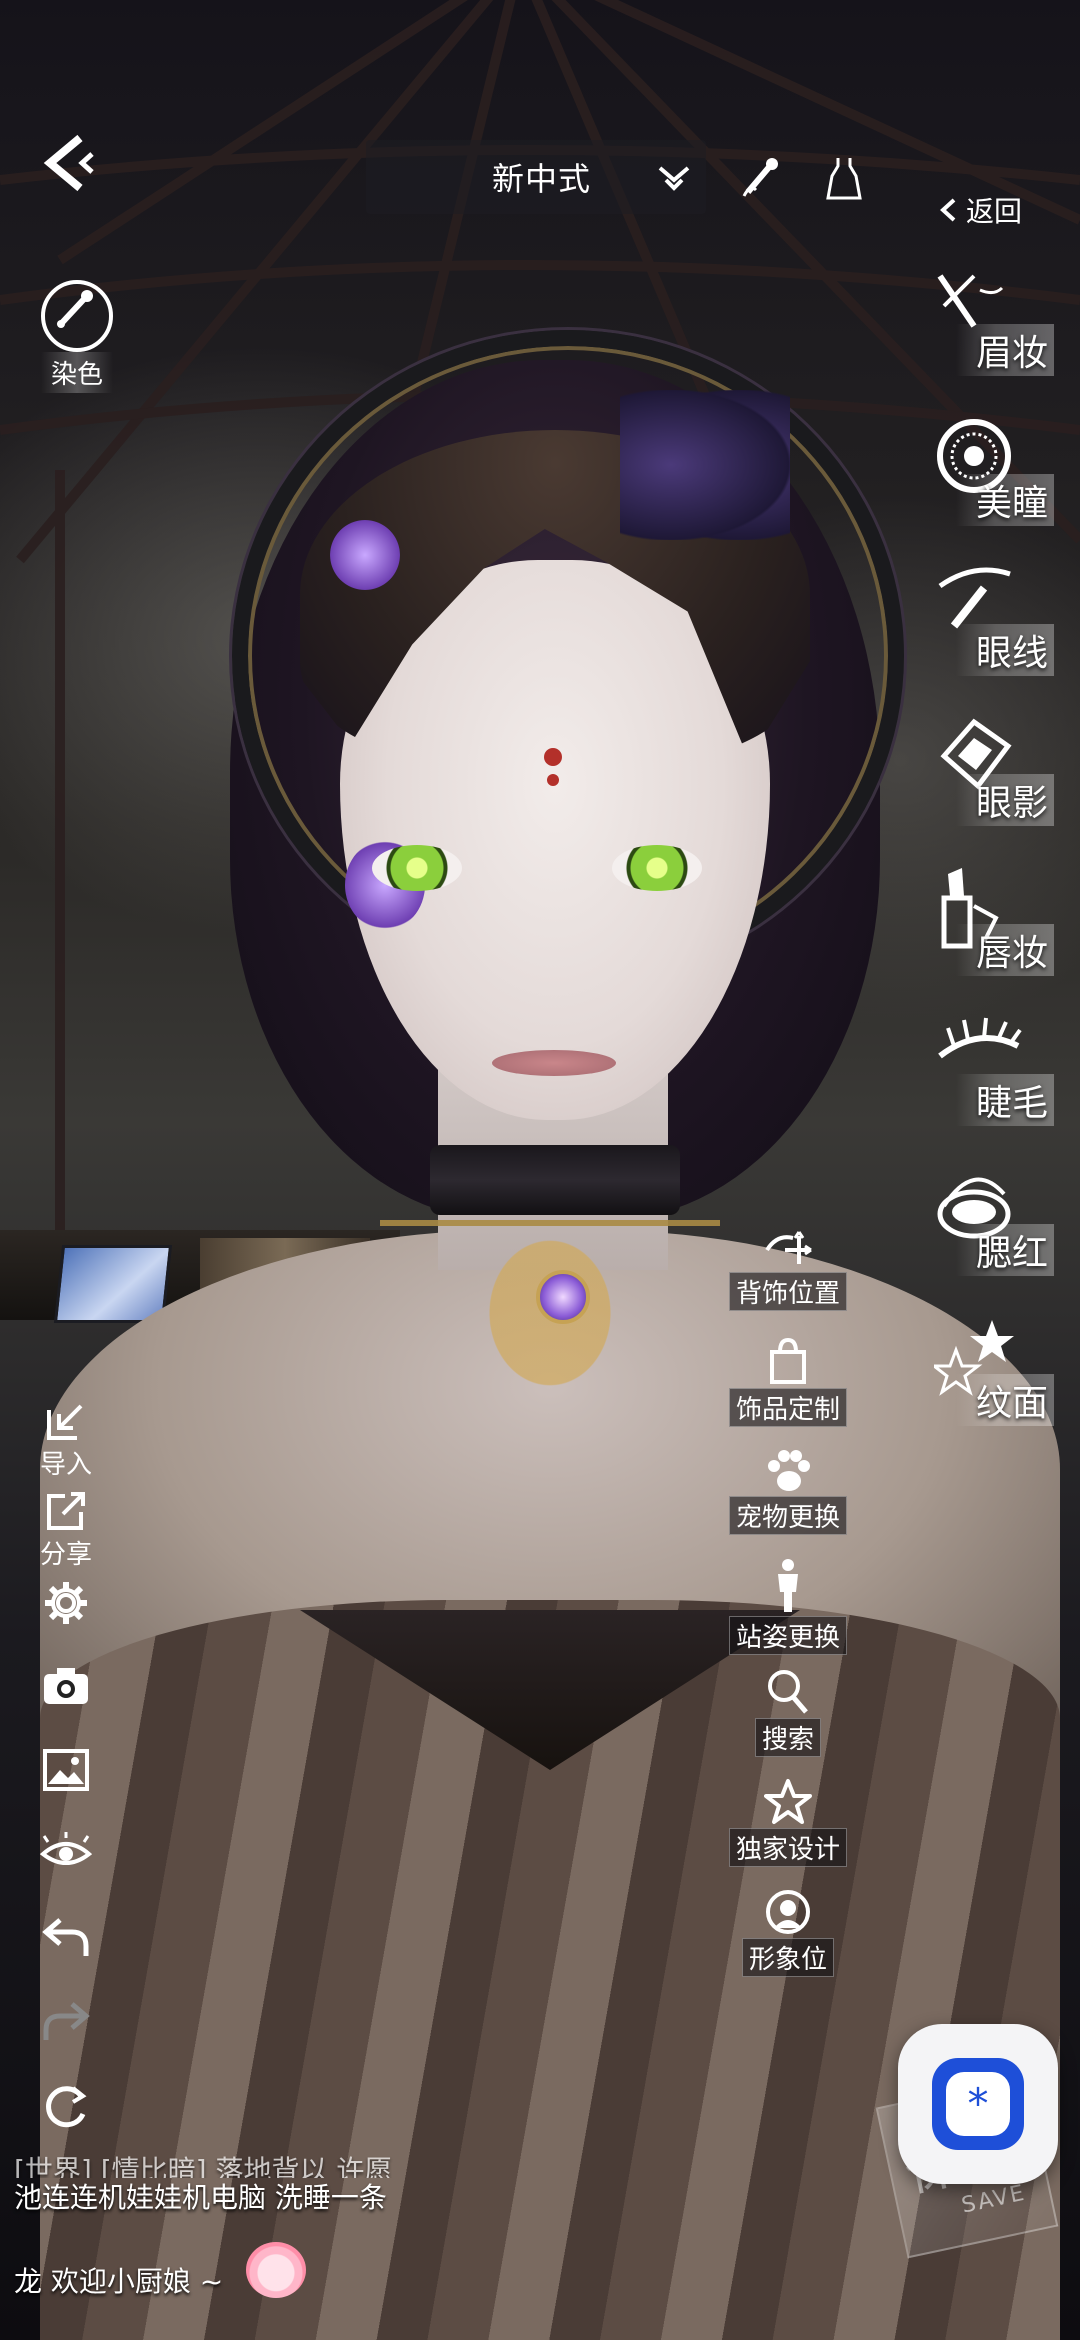  What do you see at coordinates (65, 1555) in the screenshot?
I see `share-label: 分享` at bounding box center [65, 1555].